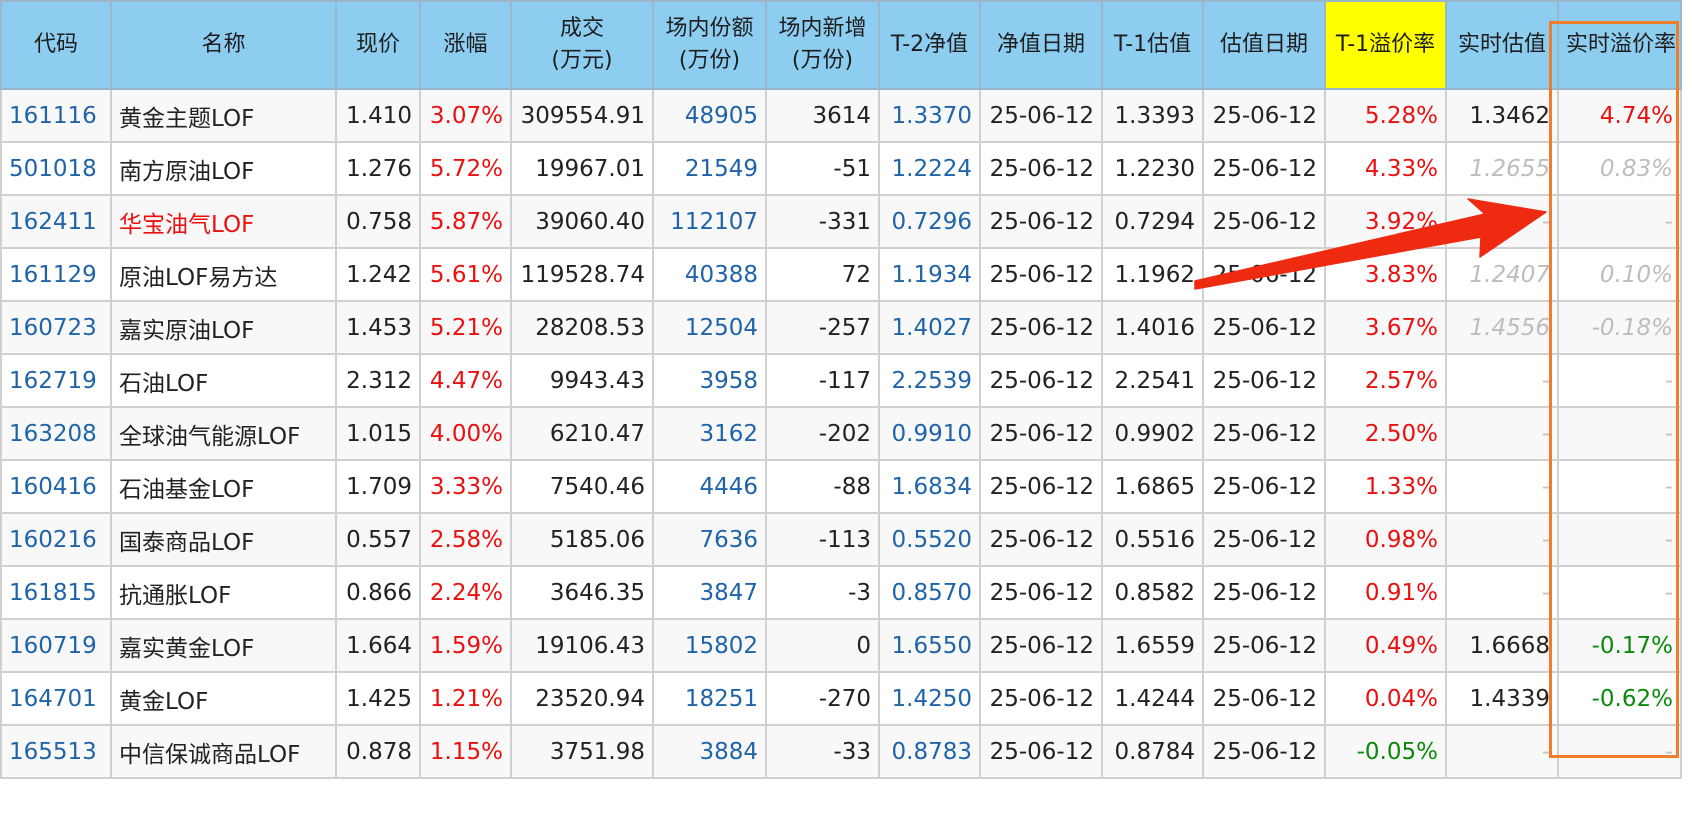 The height and width of the screenshot is (816, 1692). Describe the element at coordinates (223, 168) in the screenshot. I see `fund-name: 南方原油LOF` at that location.